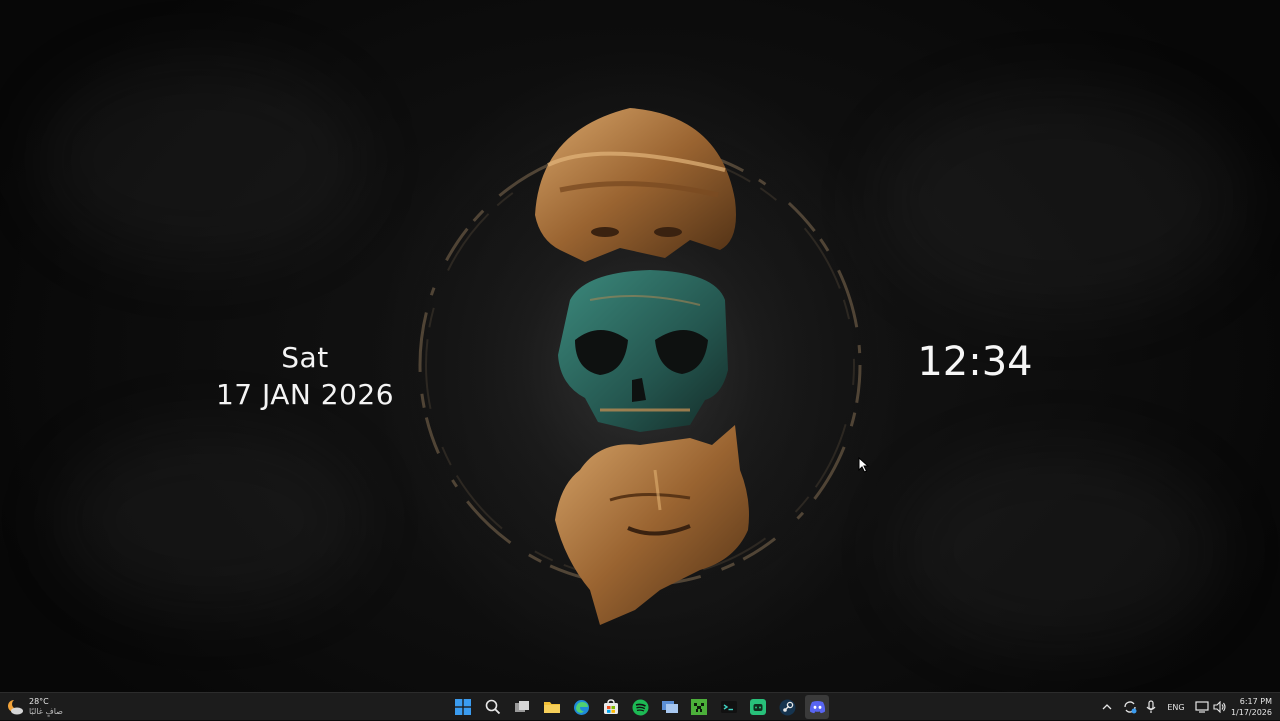  I want to click on minecraft-button, so click(699, 707).